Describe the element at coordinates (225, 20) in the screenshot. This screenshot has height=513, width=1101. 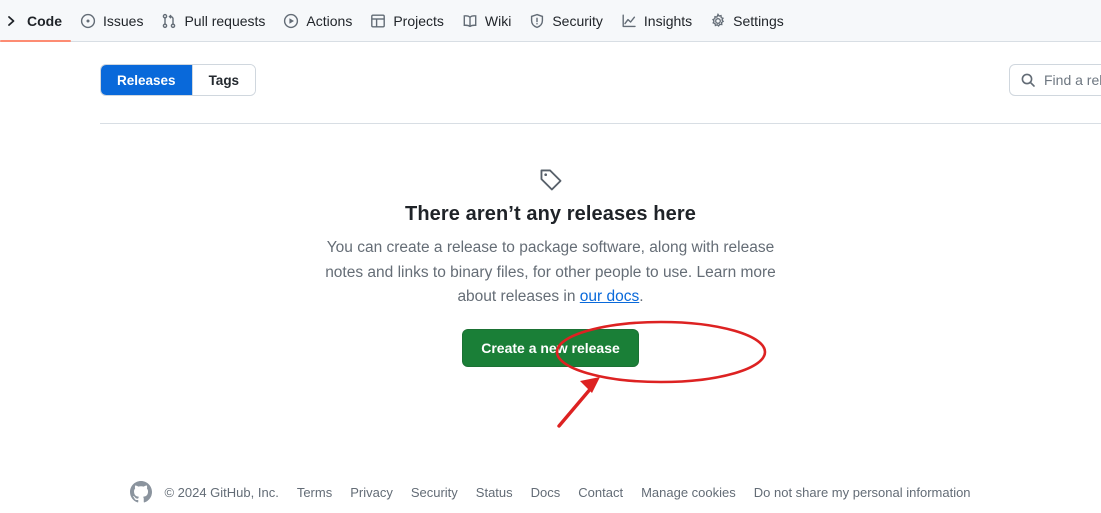
I see `nav-item-label: Pull requests` at that location.